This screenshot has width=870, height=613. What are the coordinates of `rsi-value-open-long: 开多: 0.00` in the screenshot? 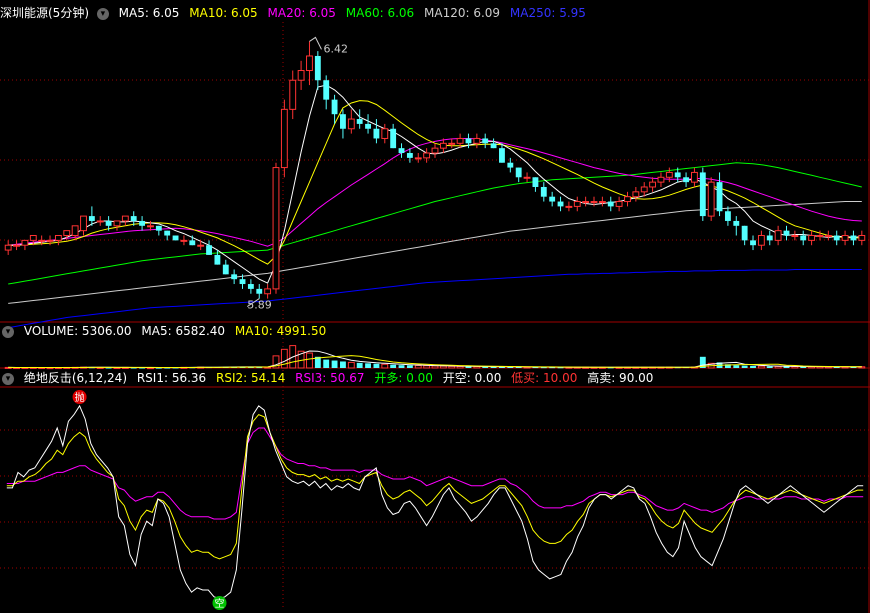 It's located at (403, 378).